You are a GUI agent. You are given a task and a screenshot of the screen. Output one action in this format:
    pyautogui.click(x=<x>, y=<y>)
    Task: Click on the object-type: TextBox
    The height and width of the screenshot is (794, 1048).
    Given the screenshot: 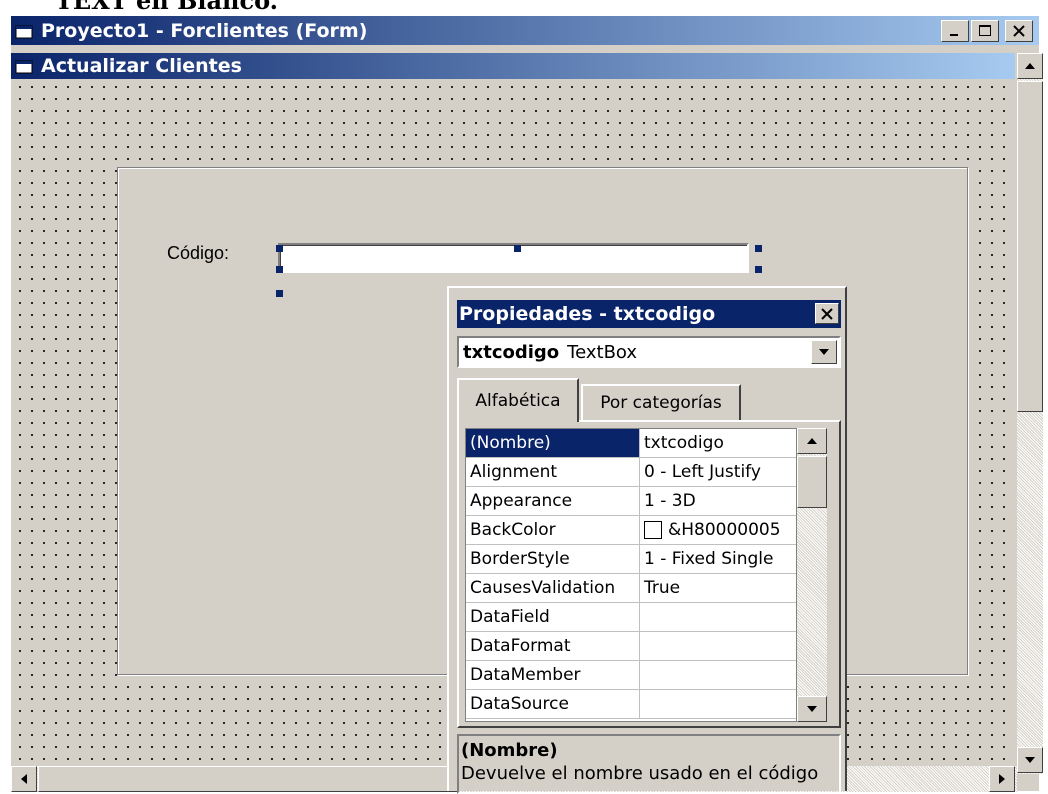 What is the action you would take?
    pyautogui.click(x=602, y=352)
    